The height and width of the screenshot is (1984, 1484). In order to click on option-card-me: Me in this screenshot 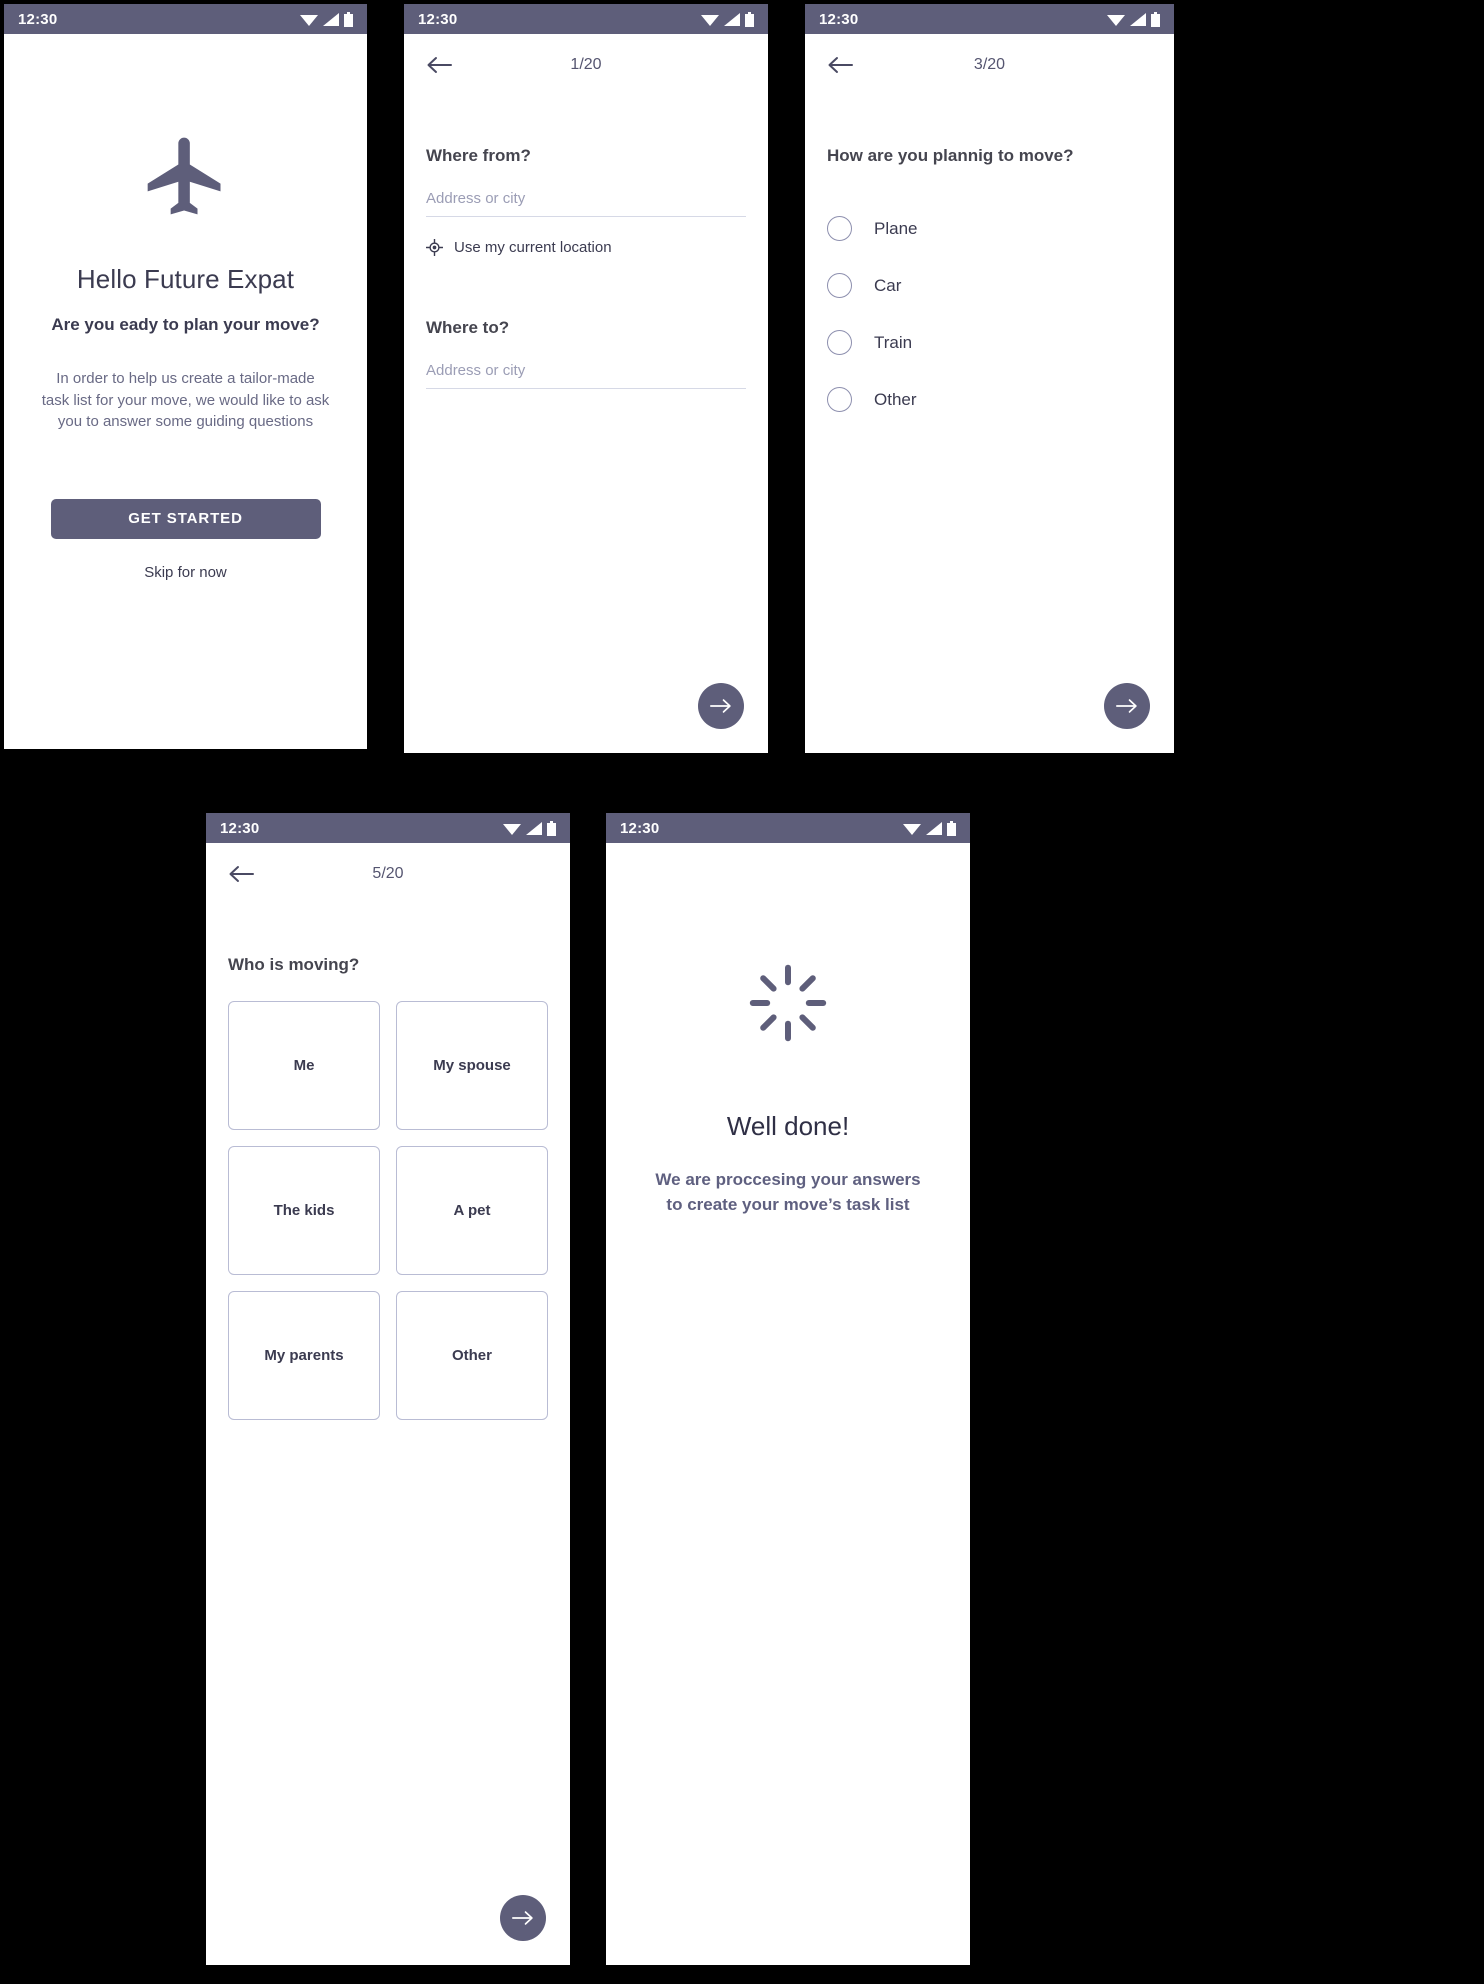, I will do `click(304, 1065)`.